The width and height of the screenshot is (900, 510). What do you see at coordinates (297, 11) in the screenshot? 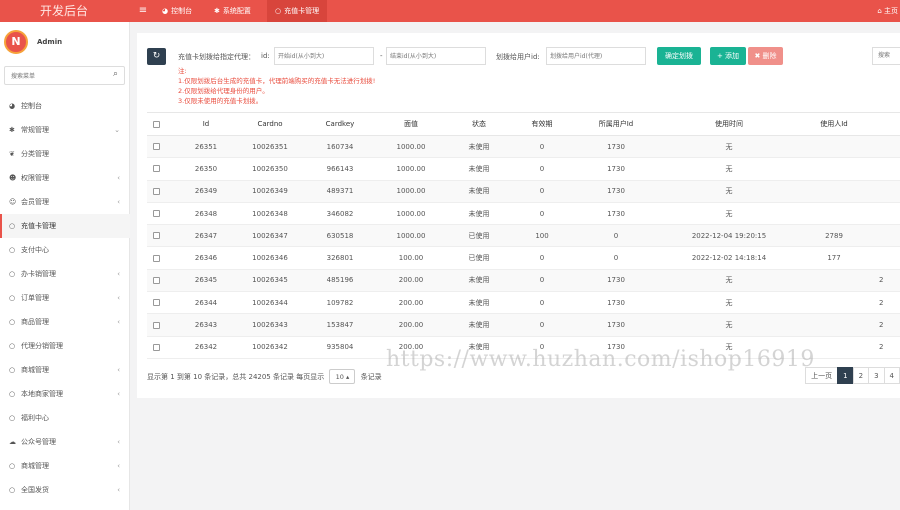
I see `tab-recharge-card: ○ 充值卡管理` at bounding box center [297, 11].